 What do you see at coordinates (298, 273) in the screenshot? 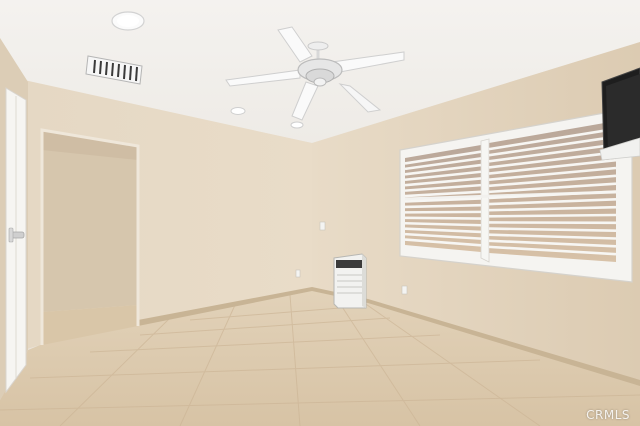
I see `wall-outlet` at bounding box center [298, 273].